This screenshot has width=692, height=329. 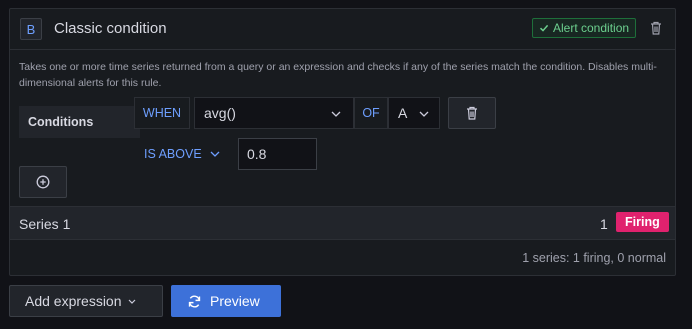 I want to click on threshold-input: 0.8, so click(x=277, y=154).